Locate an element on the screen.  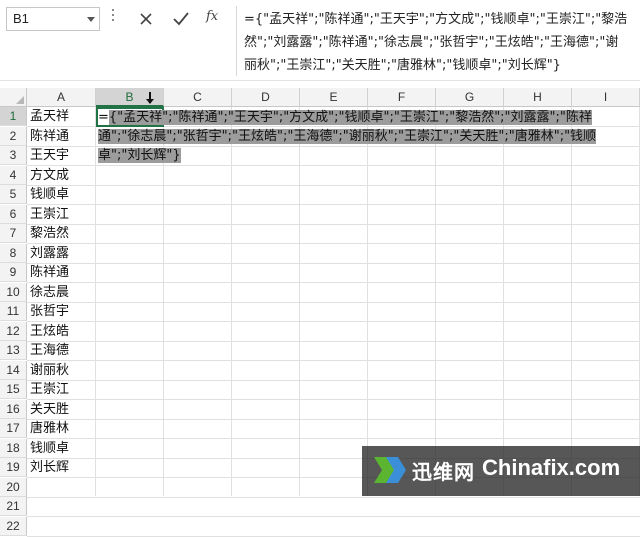
row-header-20: 20 is located at coordinates (13, 487).